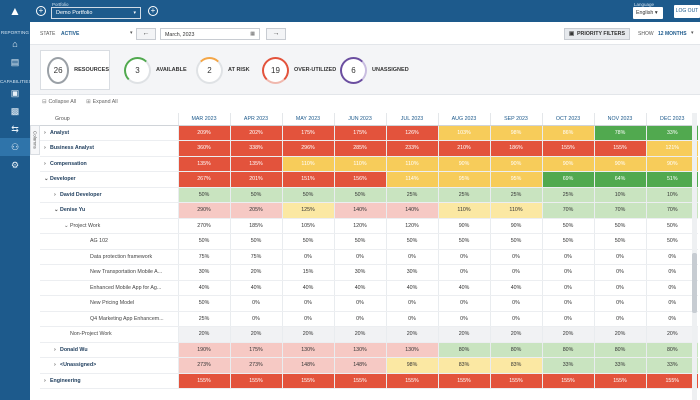 This screenshot has height=400, width=700. What do you see at coordinates (15, 93) in the screenshot?
I see `portfolio-icon: ▣` at bounding box center [15, 93].